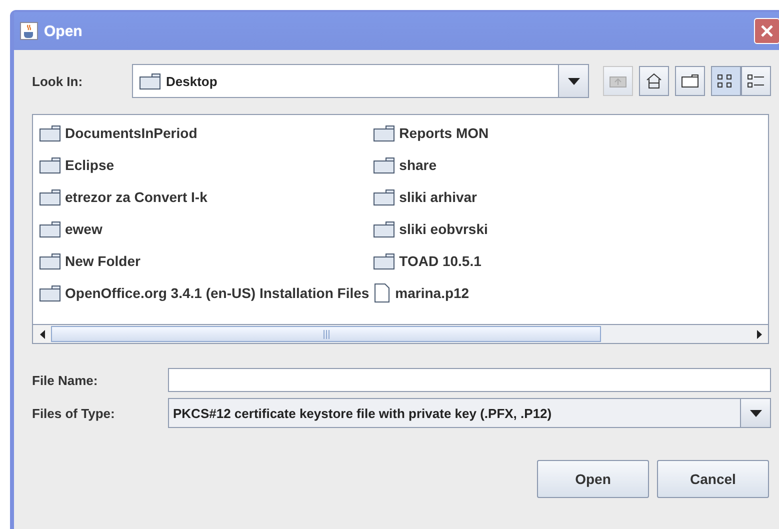  What do you see at coordinates (204, 261) in the screenshot?
I see `file-item: New Folder` at bounding box center [204, 261].